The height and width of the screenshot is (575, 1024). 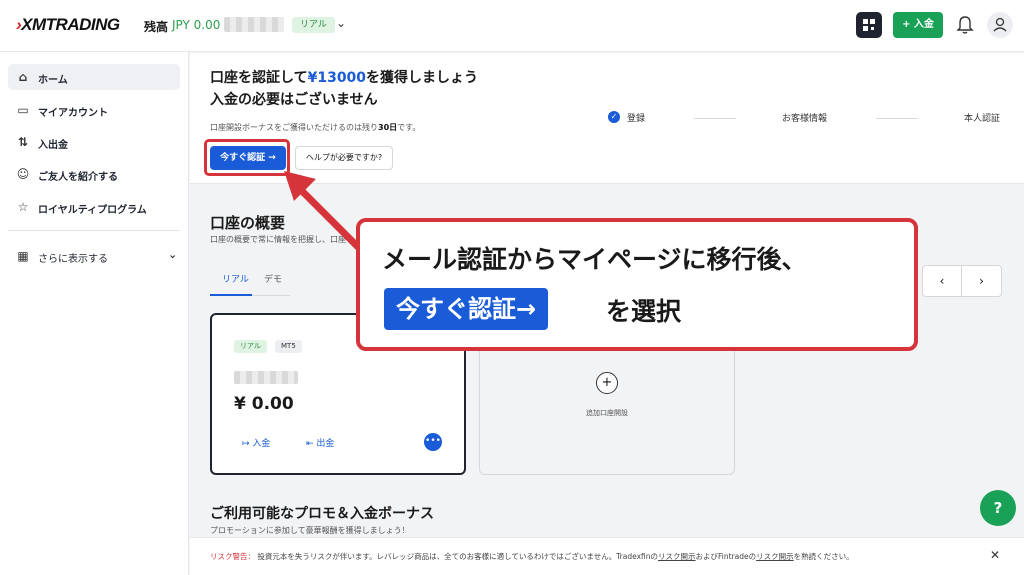 I want to click on qr-code-button, so click(x=869, y=25).